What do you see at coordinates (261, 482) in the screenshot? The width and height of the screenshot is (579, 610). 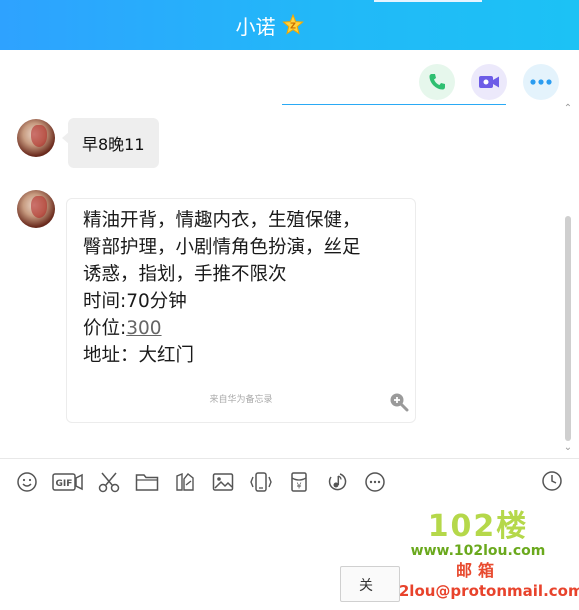 I see `shake-icon` at bounding box center [261, 482].